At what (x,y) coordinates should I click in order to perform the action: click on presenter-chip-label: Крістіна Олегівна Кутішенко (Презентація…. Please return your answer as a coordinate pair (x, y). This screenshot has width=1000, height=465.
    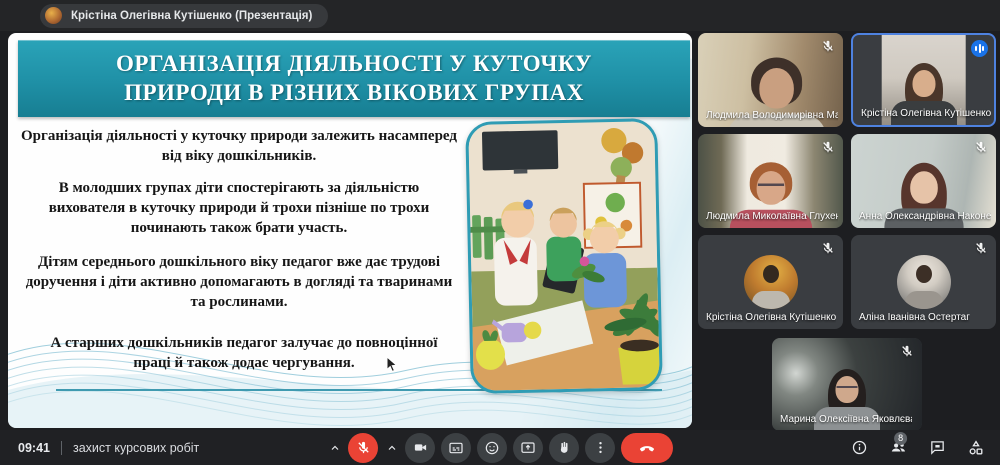
    Looking at the image, I should click on (192, 15).